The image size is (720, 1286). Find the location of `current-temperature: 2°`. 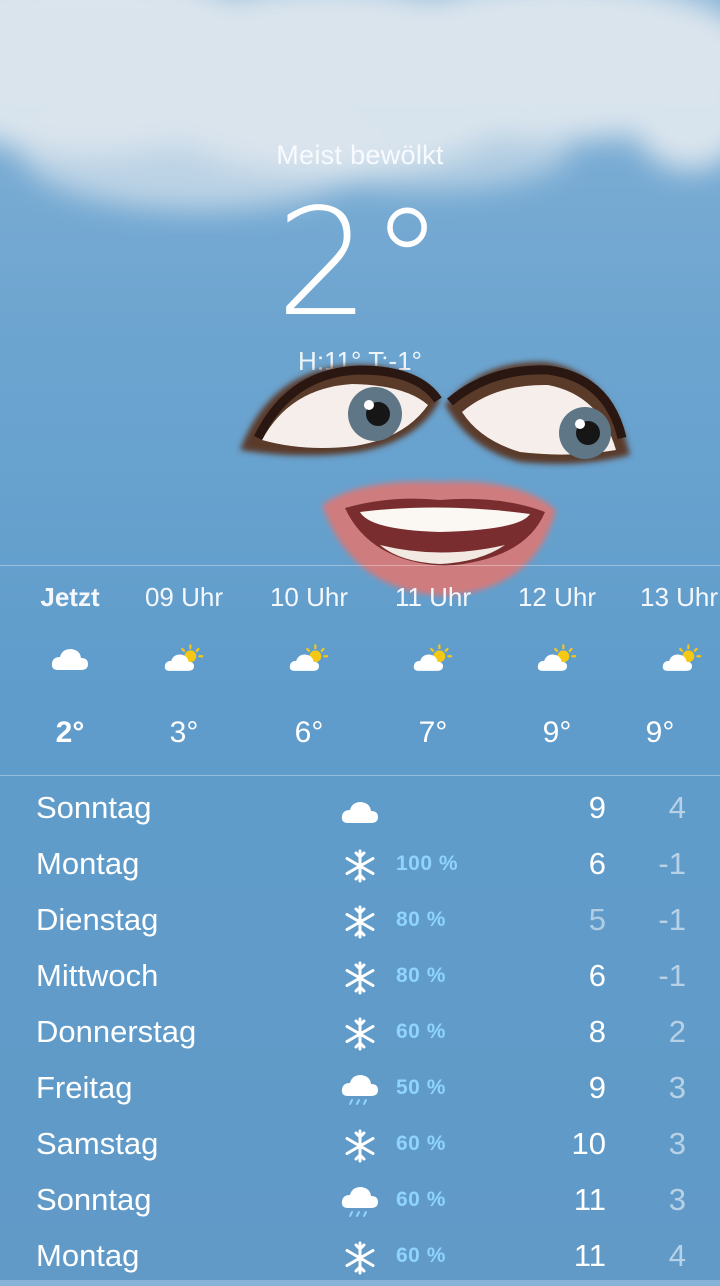

current-temperature: 2° is located at coordinates (360, 263).